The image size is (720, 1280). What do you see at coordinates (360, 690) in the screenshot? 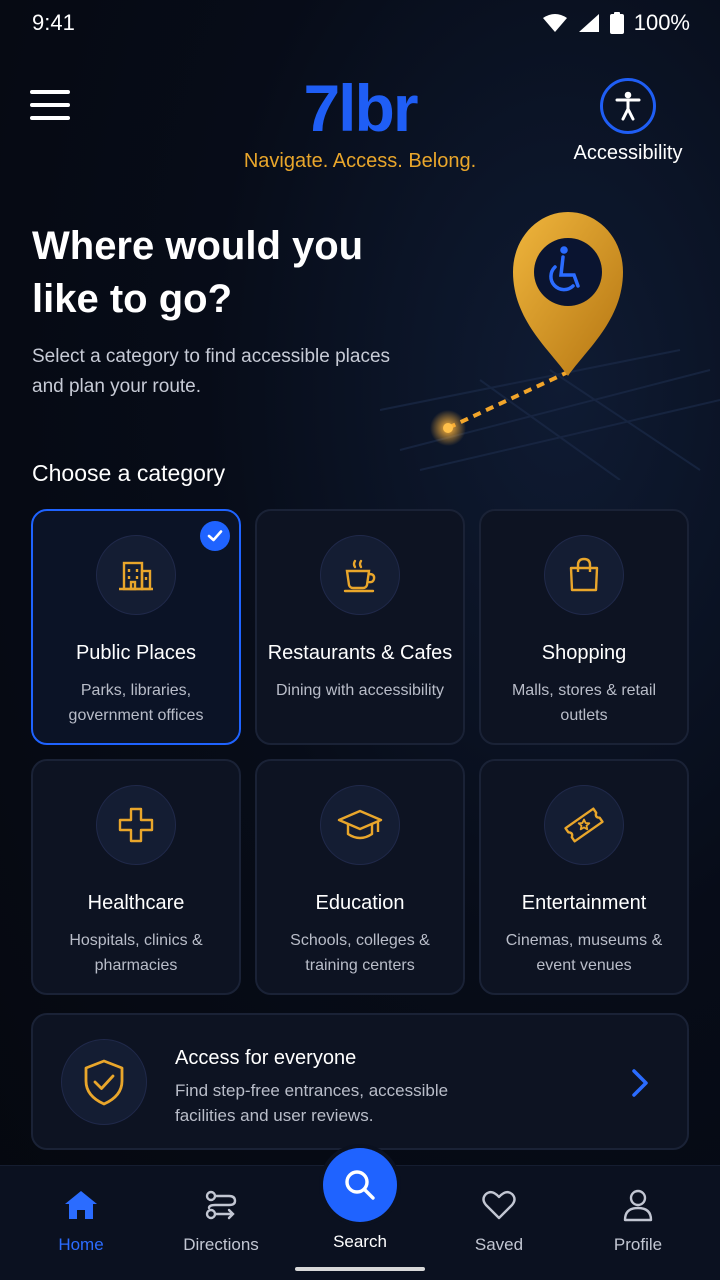
I see `category-description: Dining with accessibility` at bounding box center [360, 690].